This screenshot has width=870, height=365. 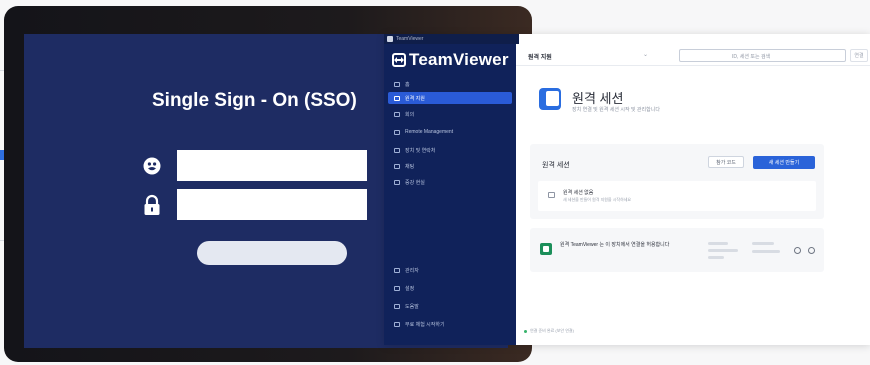 I want to click on sidebar-item-remote-management: Remote Management, so click(x=450, y=132).